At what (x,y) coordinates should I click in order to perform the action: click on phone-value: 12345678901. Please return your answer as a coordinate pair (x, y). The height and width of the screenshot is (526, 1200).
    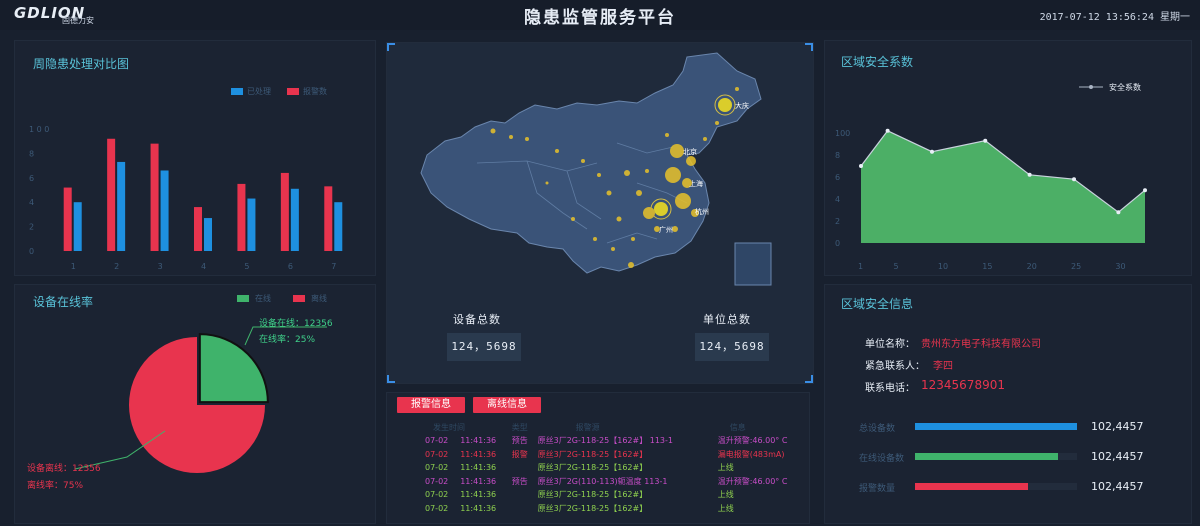
    Looking at the image, I should click on (963, 385).